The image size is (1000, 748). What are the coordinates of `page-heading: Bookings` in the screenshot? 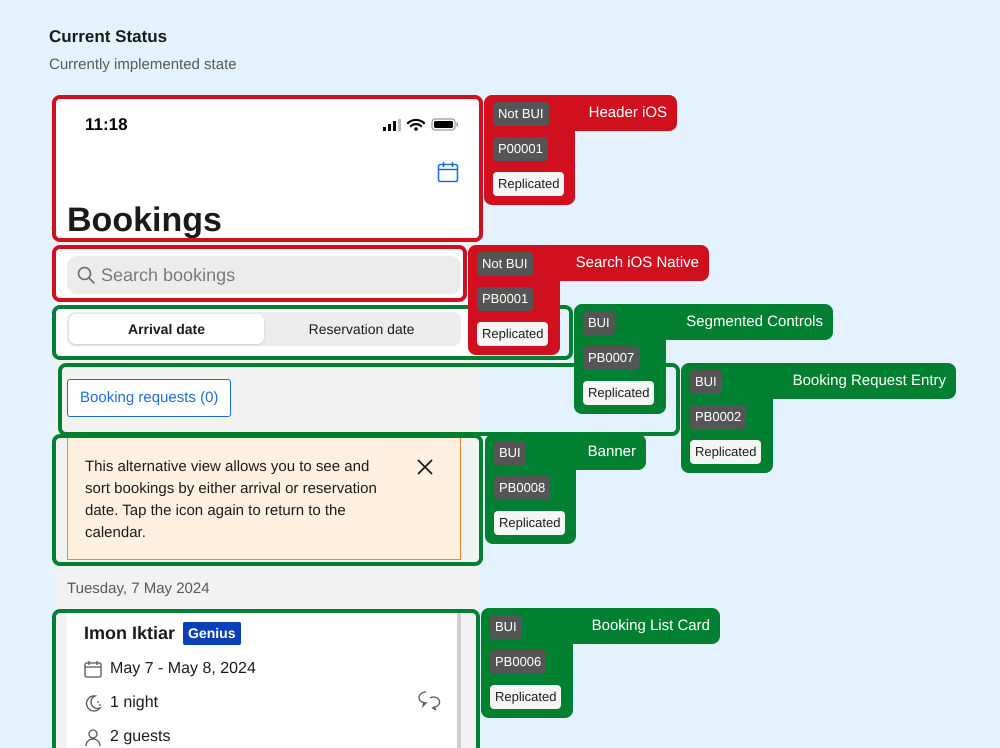 It's located at (144, 220).